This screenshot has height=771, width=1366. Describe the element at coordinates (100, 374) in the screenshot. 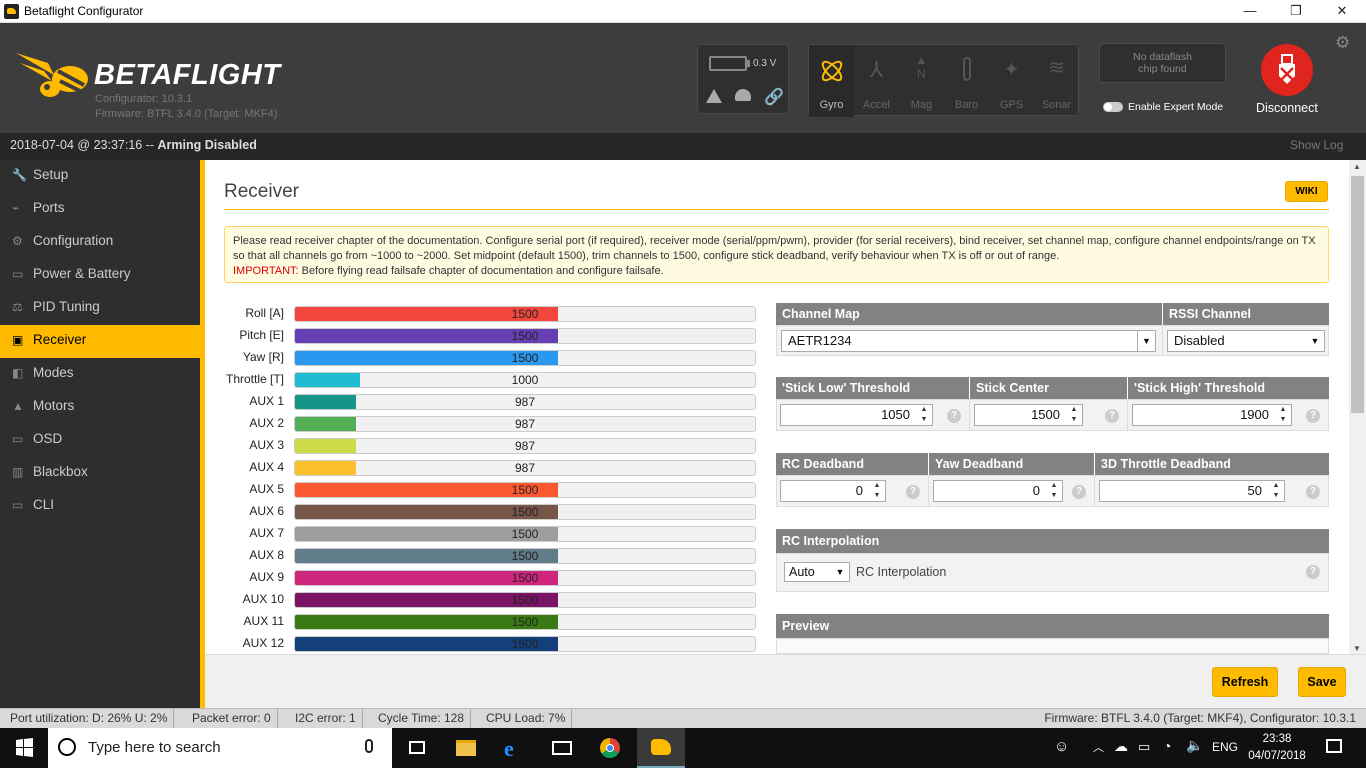

I see `sidebar-item-modes: ◧ Modes` at that location.